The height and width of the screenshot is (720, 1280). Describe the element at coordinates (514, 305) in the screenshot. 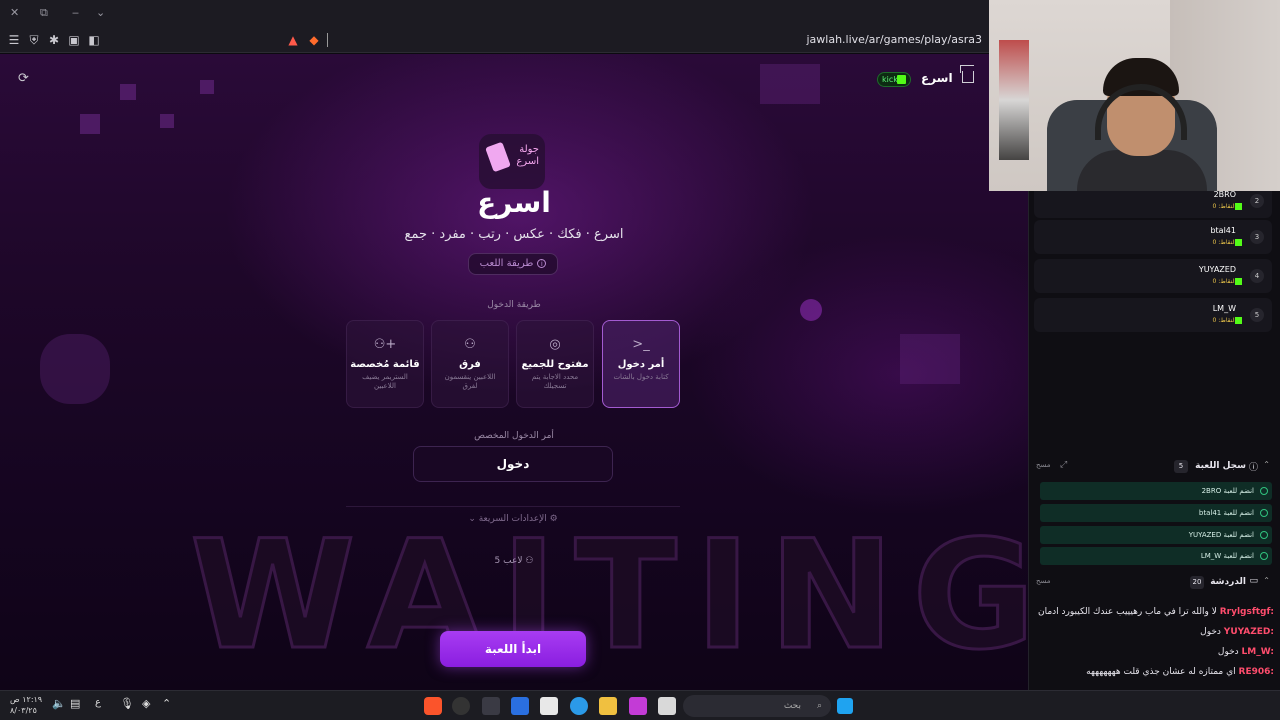

I see `entry-method-label: طريقة الدخول` at that location.